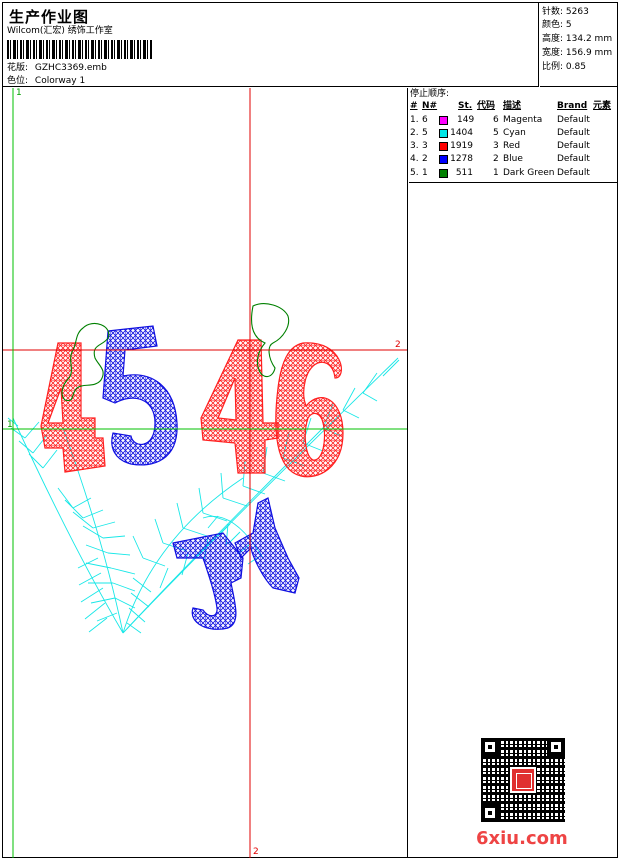 Image resolution: width=620 pixels, height=860 pixels. I want to click on stat-width: 宽度: 156.9 mm, so click(577, 53).